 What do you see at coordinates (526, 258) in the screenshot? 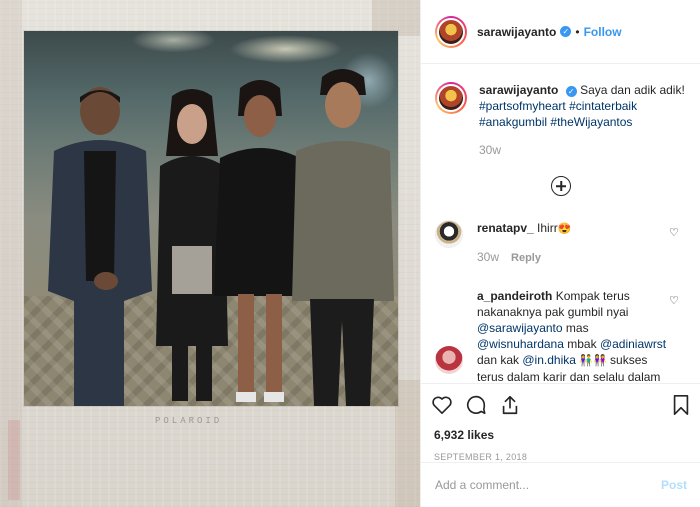
I see `reply-button: Reply` at bounding box center [526, 258].